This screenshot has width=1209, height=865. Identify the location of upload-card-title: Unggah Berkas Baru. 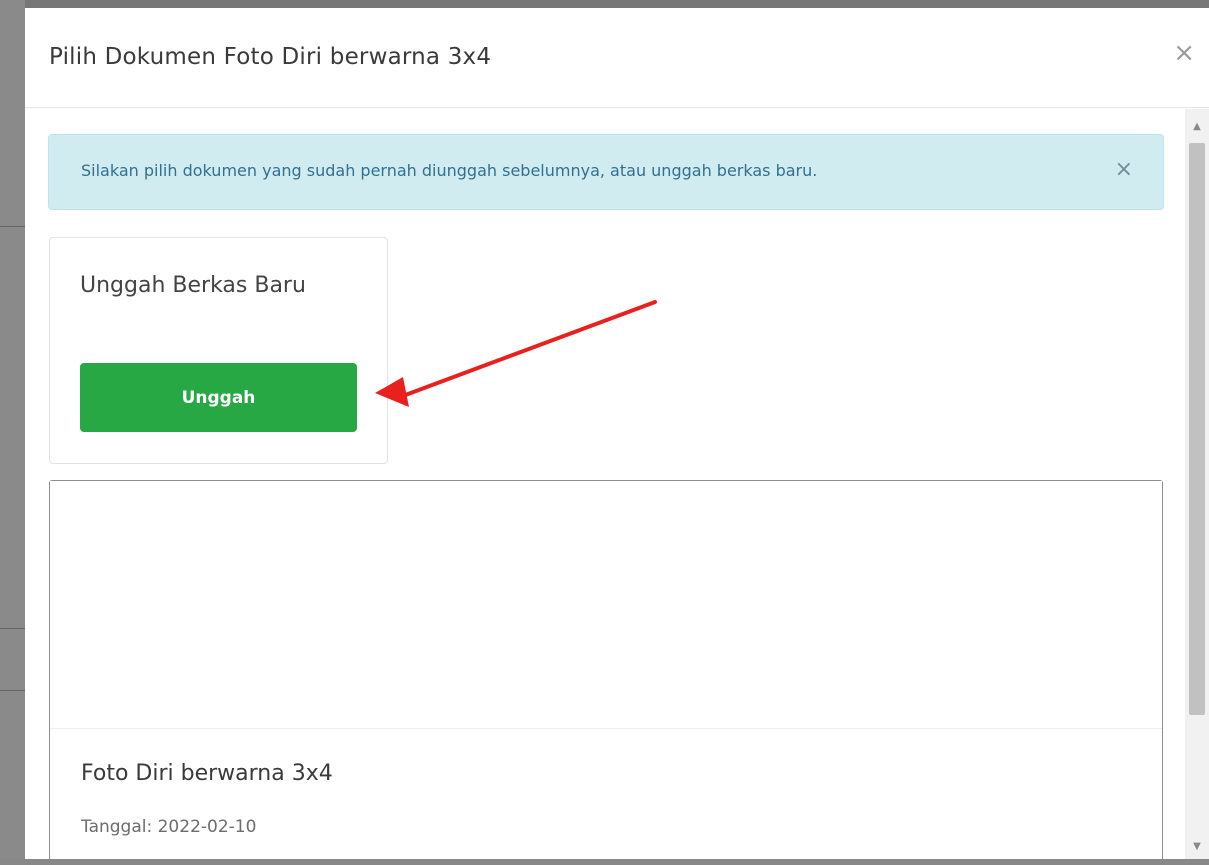
(193, 285).